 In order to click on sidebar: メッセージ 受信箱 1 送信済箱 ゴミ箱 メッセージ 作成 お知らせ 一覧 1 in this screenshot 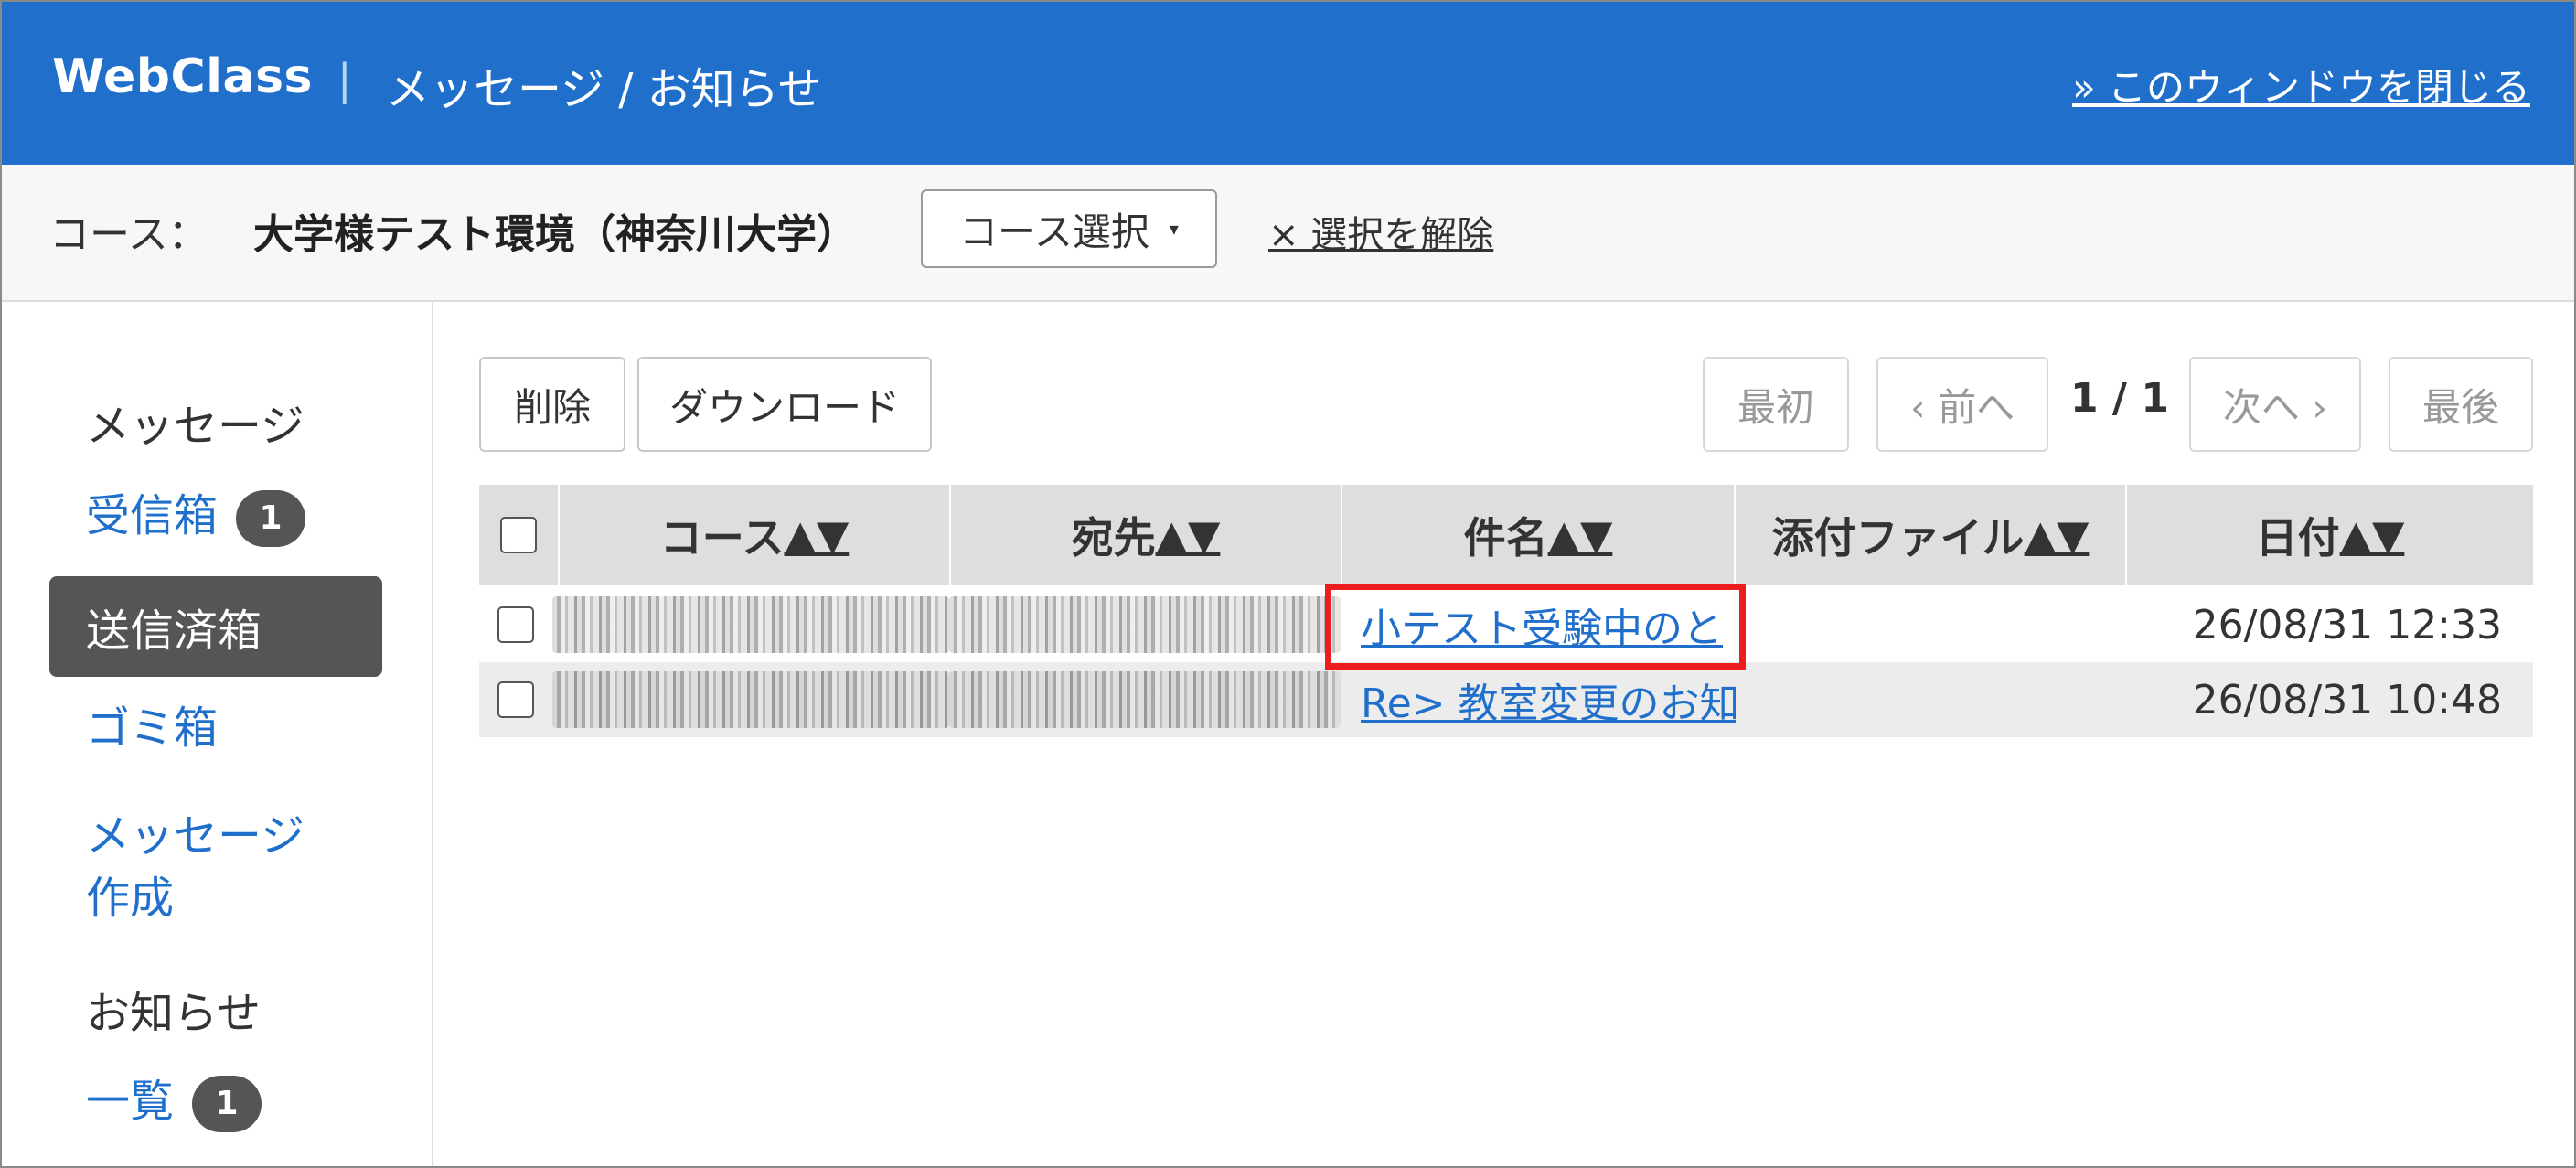, I will do `click(217, 733)`.